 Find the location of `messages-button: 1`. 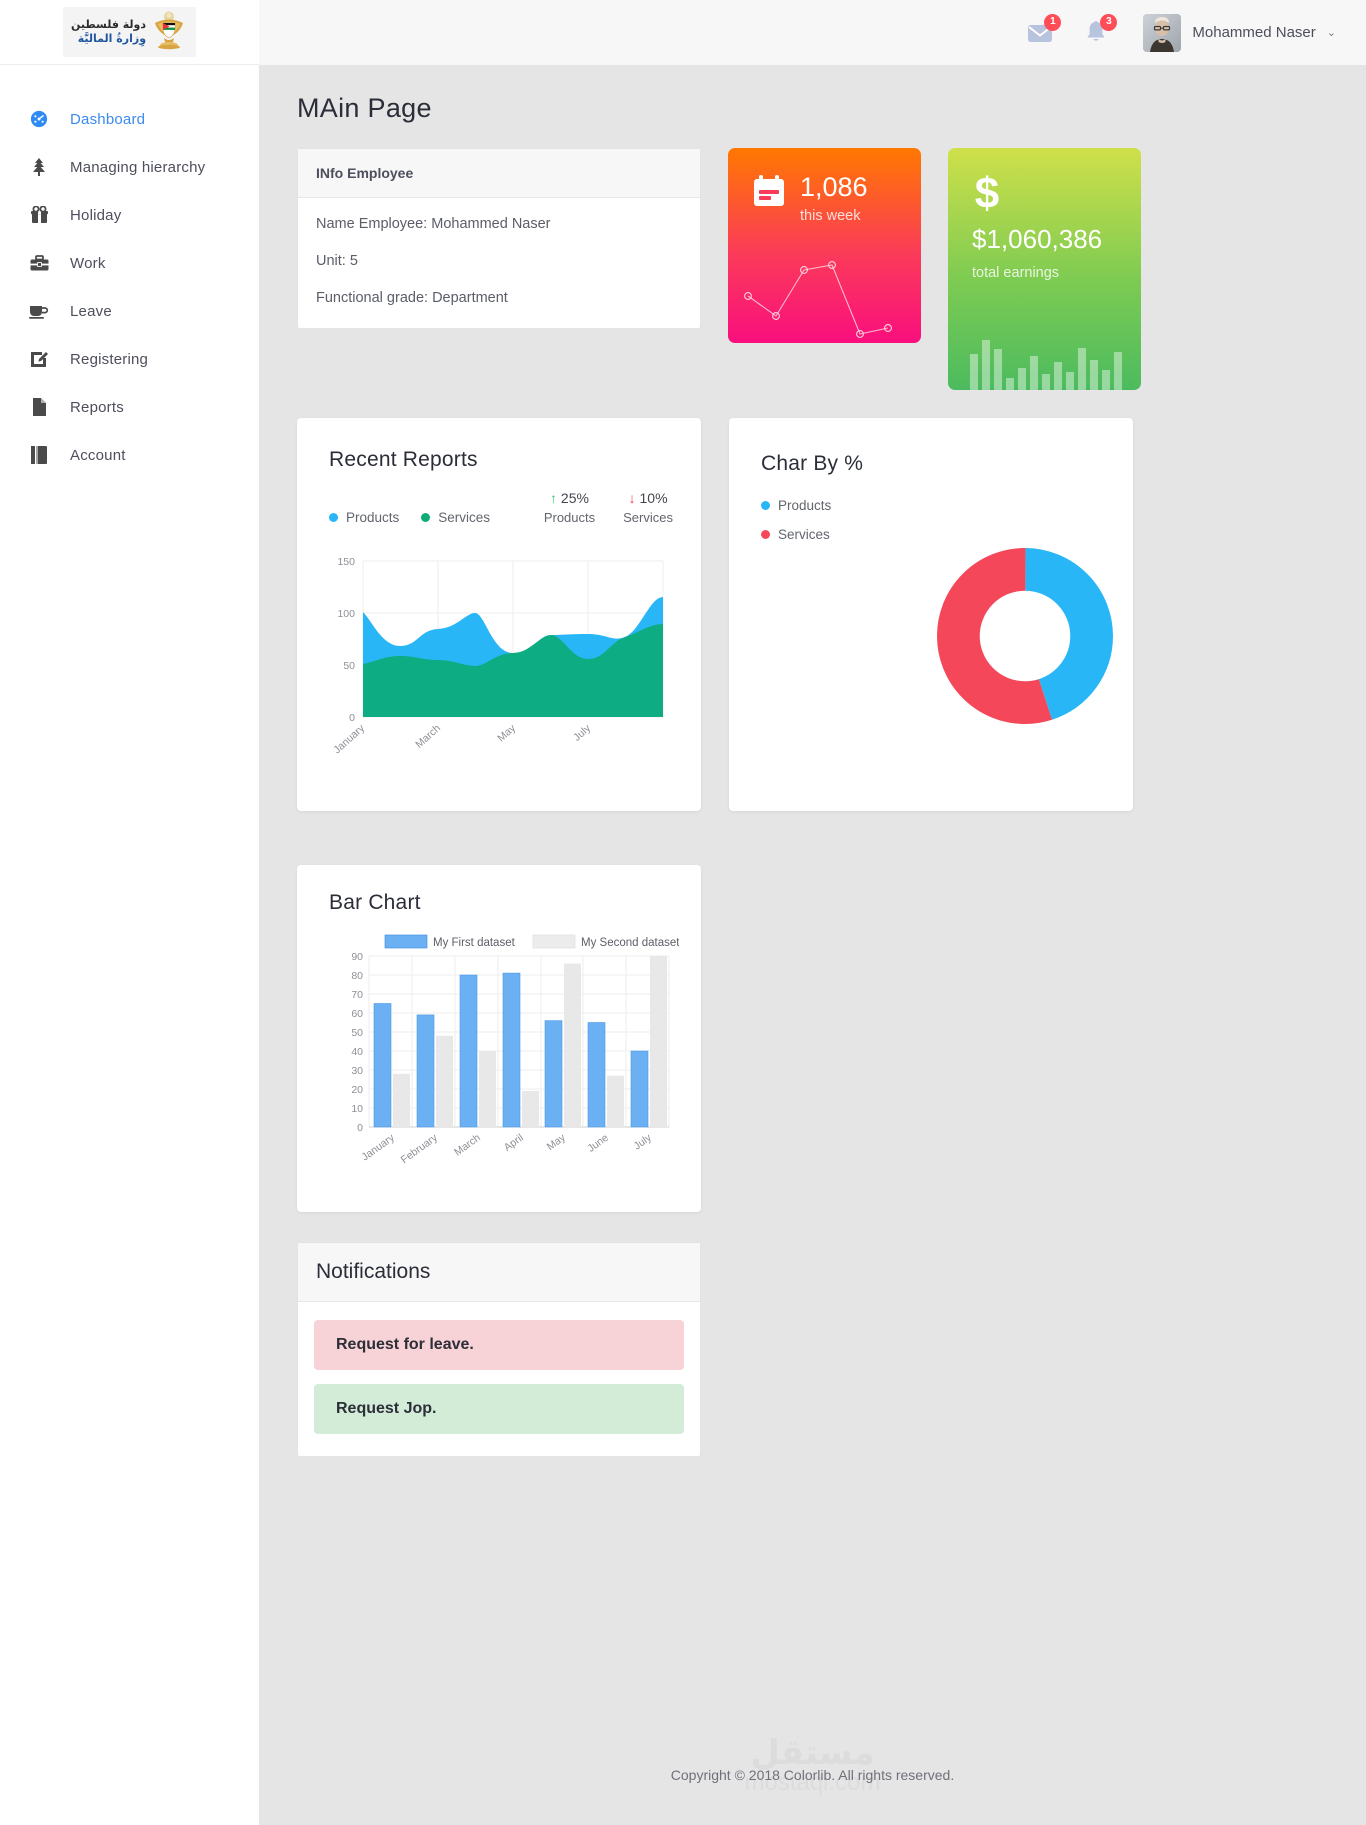

messages-button: 1 is located at coordinates (1043, 30).